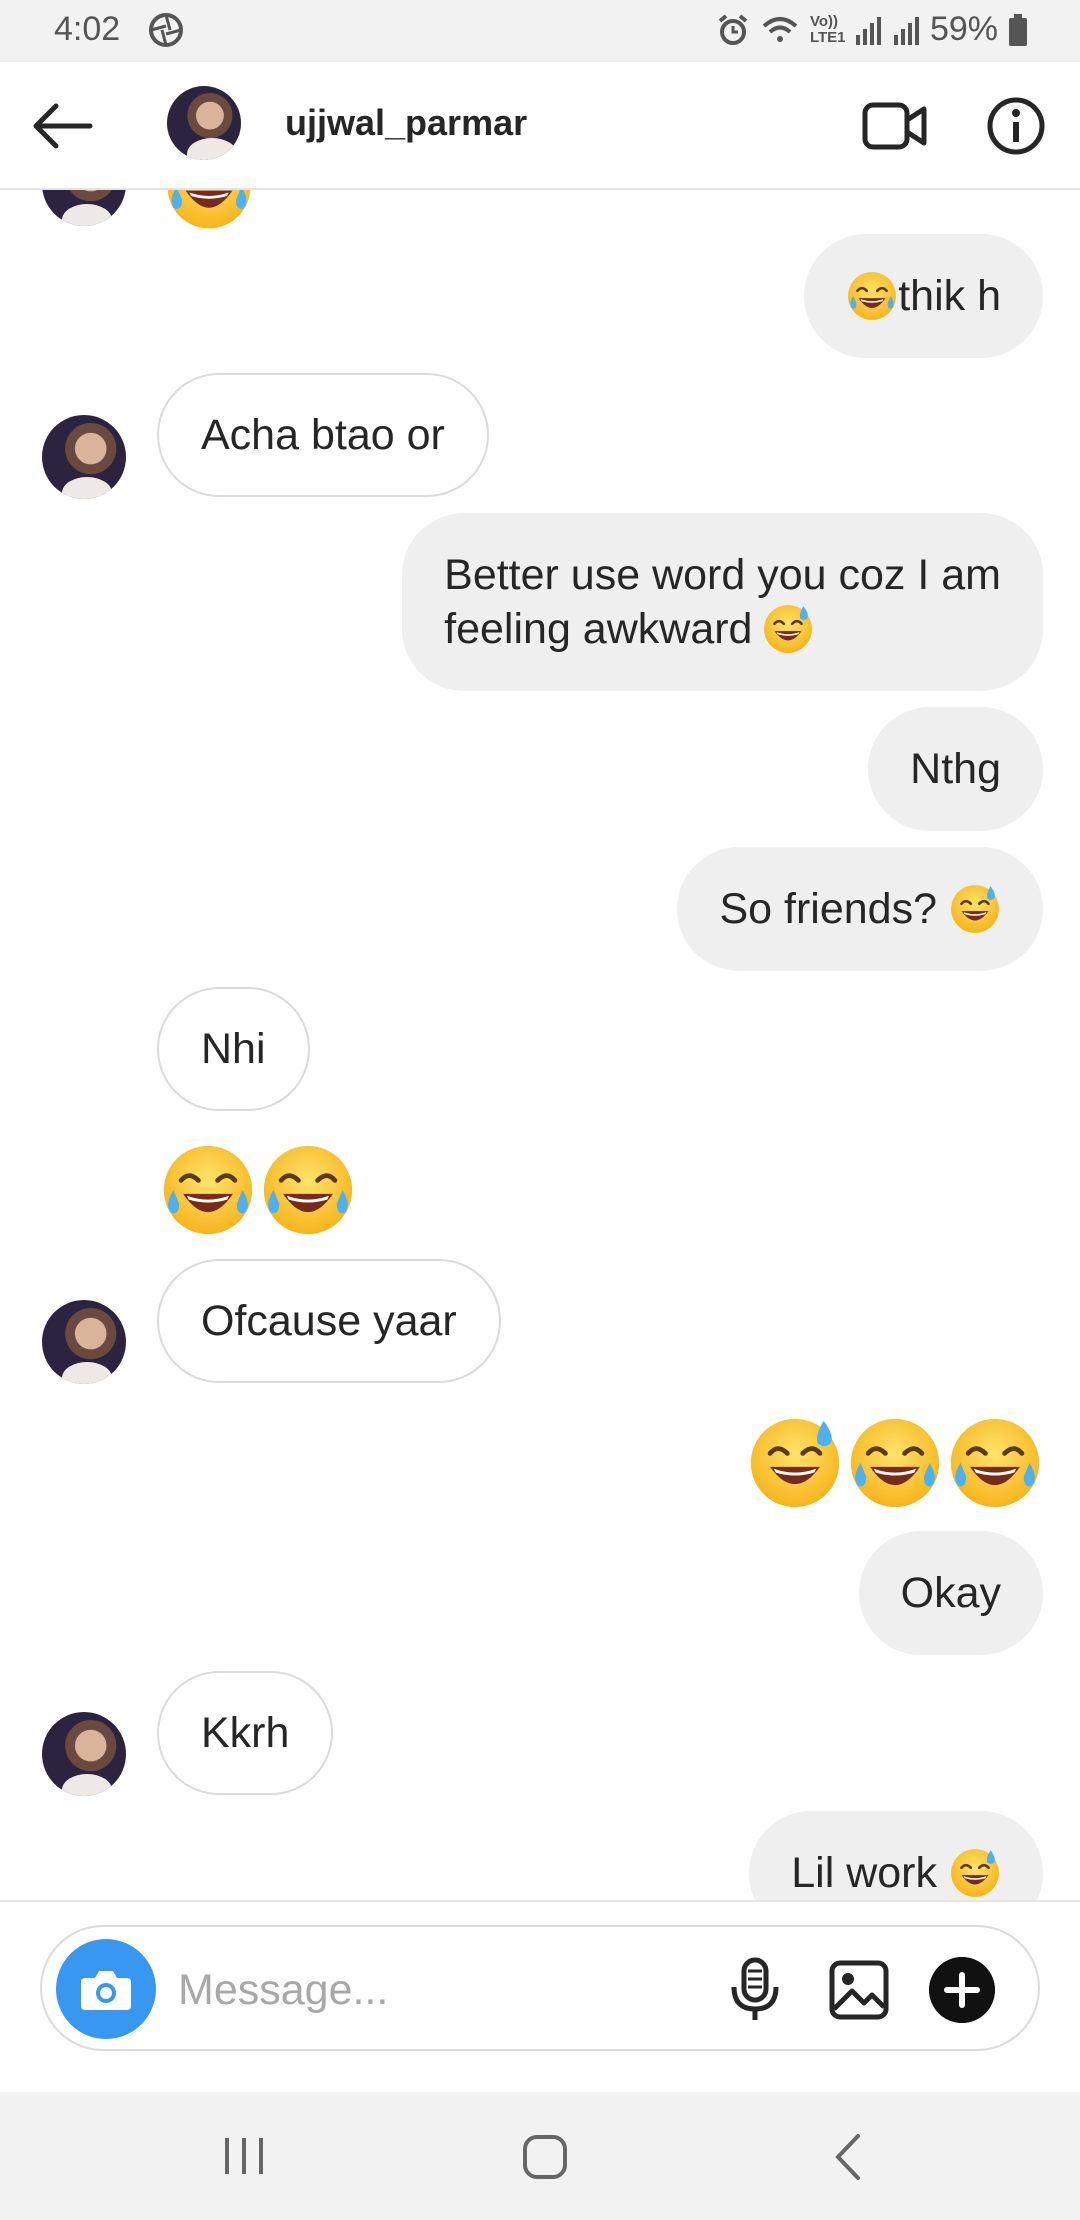 The height and width of the screenshot is (2220, 1080). I want to click on message-text: Ofcause yaar, so click(329, 1321).